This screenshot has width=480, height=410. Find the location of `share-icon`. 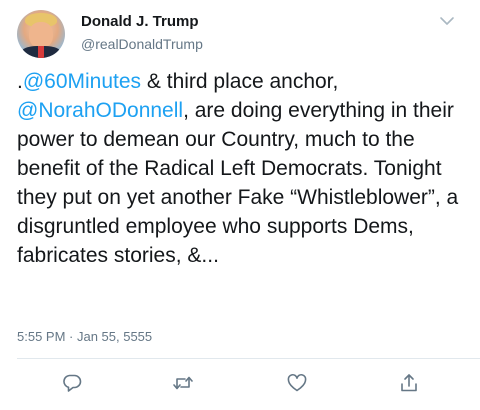

share-icon is located at coordinates (409, 383).